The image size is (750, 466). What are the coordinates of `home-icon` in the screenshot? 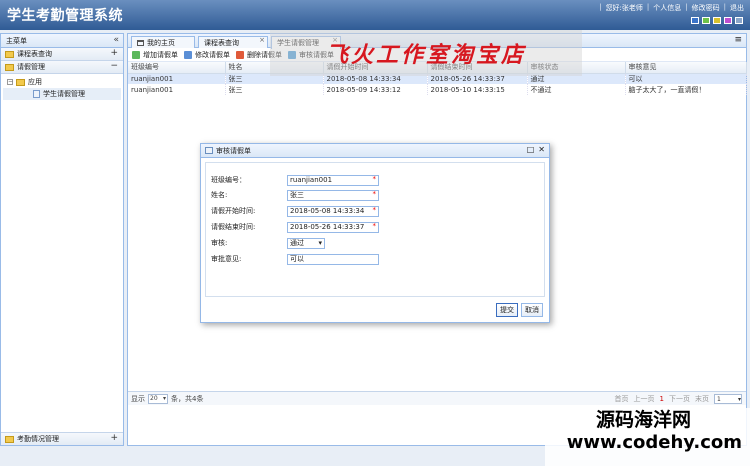 It's located at (140, 42).